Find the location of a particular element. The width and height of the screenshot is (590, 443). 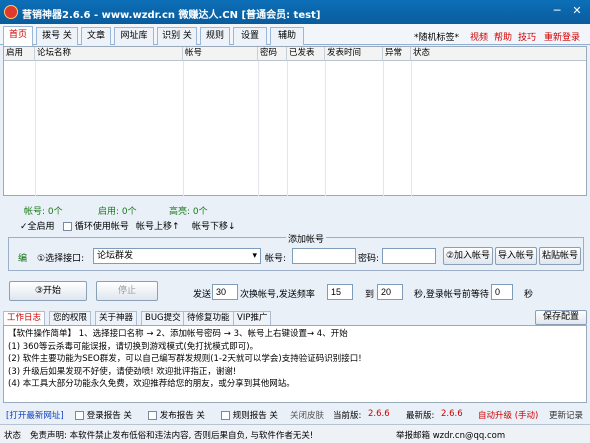

seconds-label: 秒 is located at coordinates (529, 295).